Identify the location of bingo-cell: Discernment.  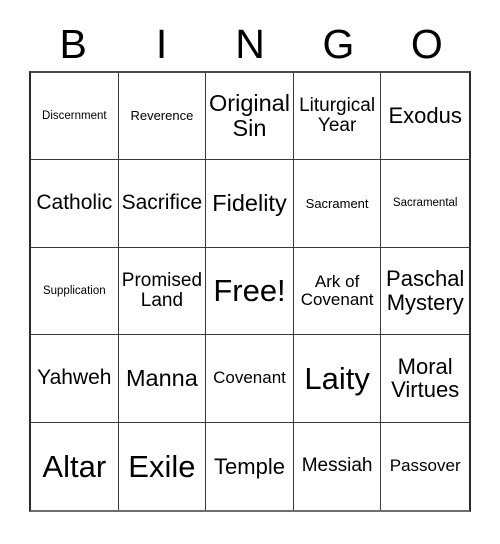
(75, 117).